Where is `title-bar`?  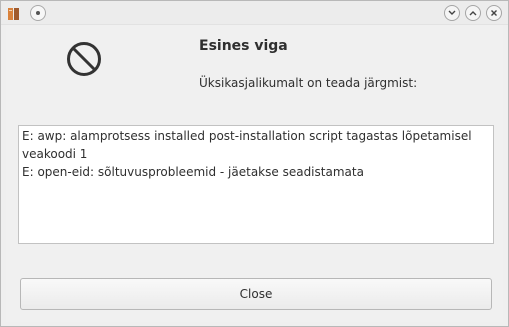
title-bar is located at coordinates (254, 13).